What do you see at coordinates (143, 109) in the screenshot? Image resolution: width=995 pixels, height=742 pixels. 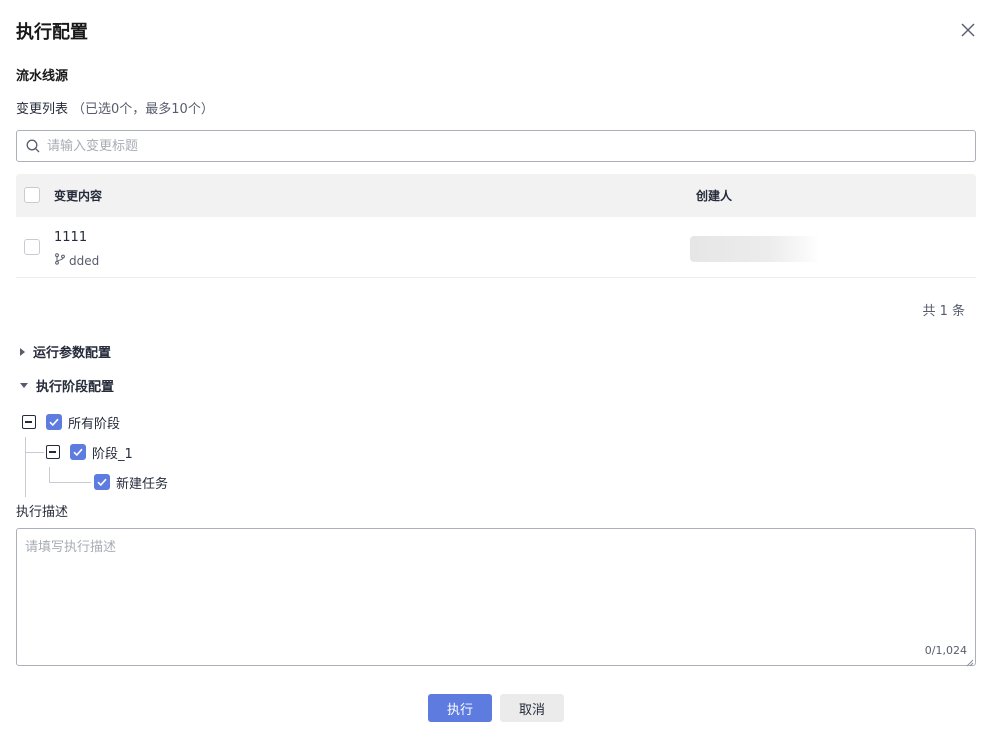 I see `change-list-hint: （已选0个，最多10个）` at bounding box center [143, 109].